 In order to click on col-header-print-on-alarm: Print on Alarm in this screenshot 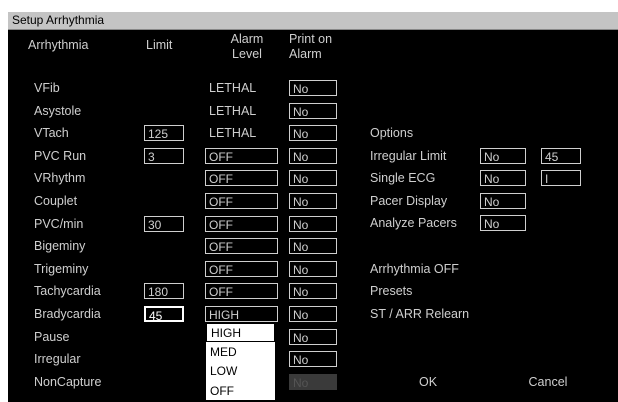, I will do `click(310, 47)`.